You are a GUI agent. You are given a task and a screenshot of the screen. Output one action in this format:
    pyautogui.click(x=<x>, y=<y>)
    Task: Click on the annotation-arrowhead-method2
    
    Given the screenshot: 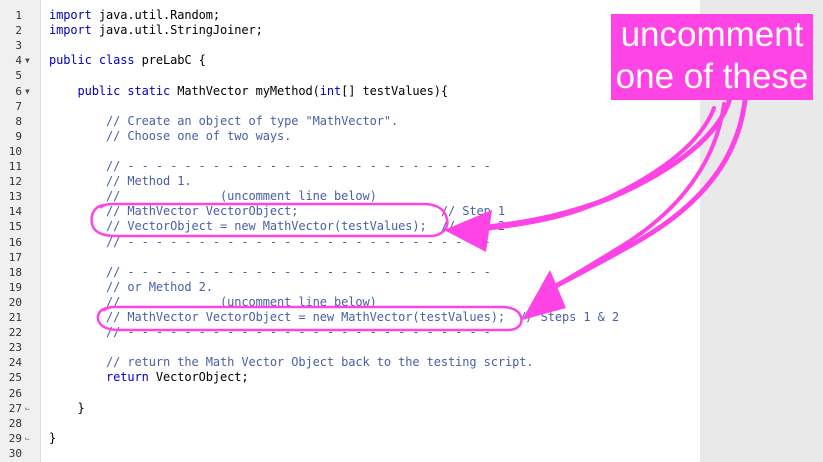 What is the action you would take?
    pyautogui.click(x=544, y=295)
    